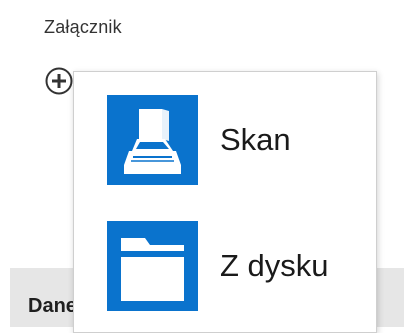 This screenshot has height=333, width=404. What do you see at coordinates (152, 269) in the screenshot?
I see `folder-icon` at bounding box center [152, 269].